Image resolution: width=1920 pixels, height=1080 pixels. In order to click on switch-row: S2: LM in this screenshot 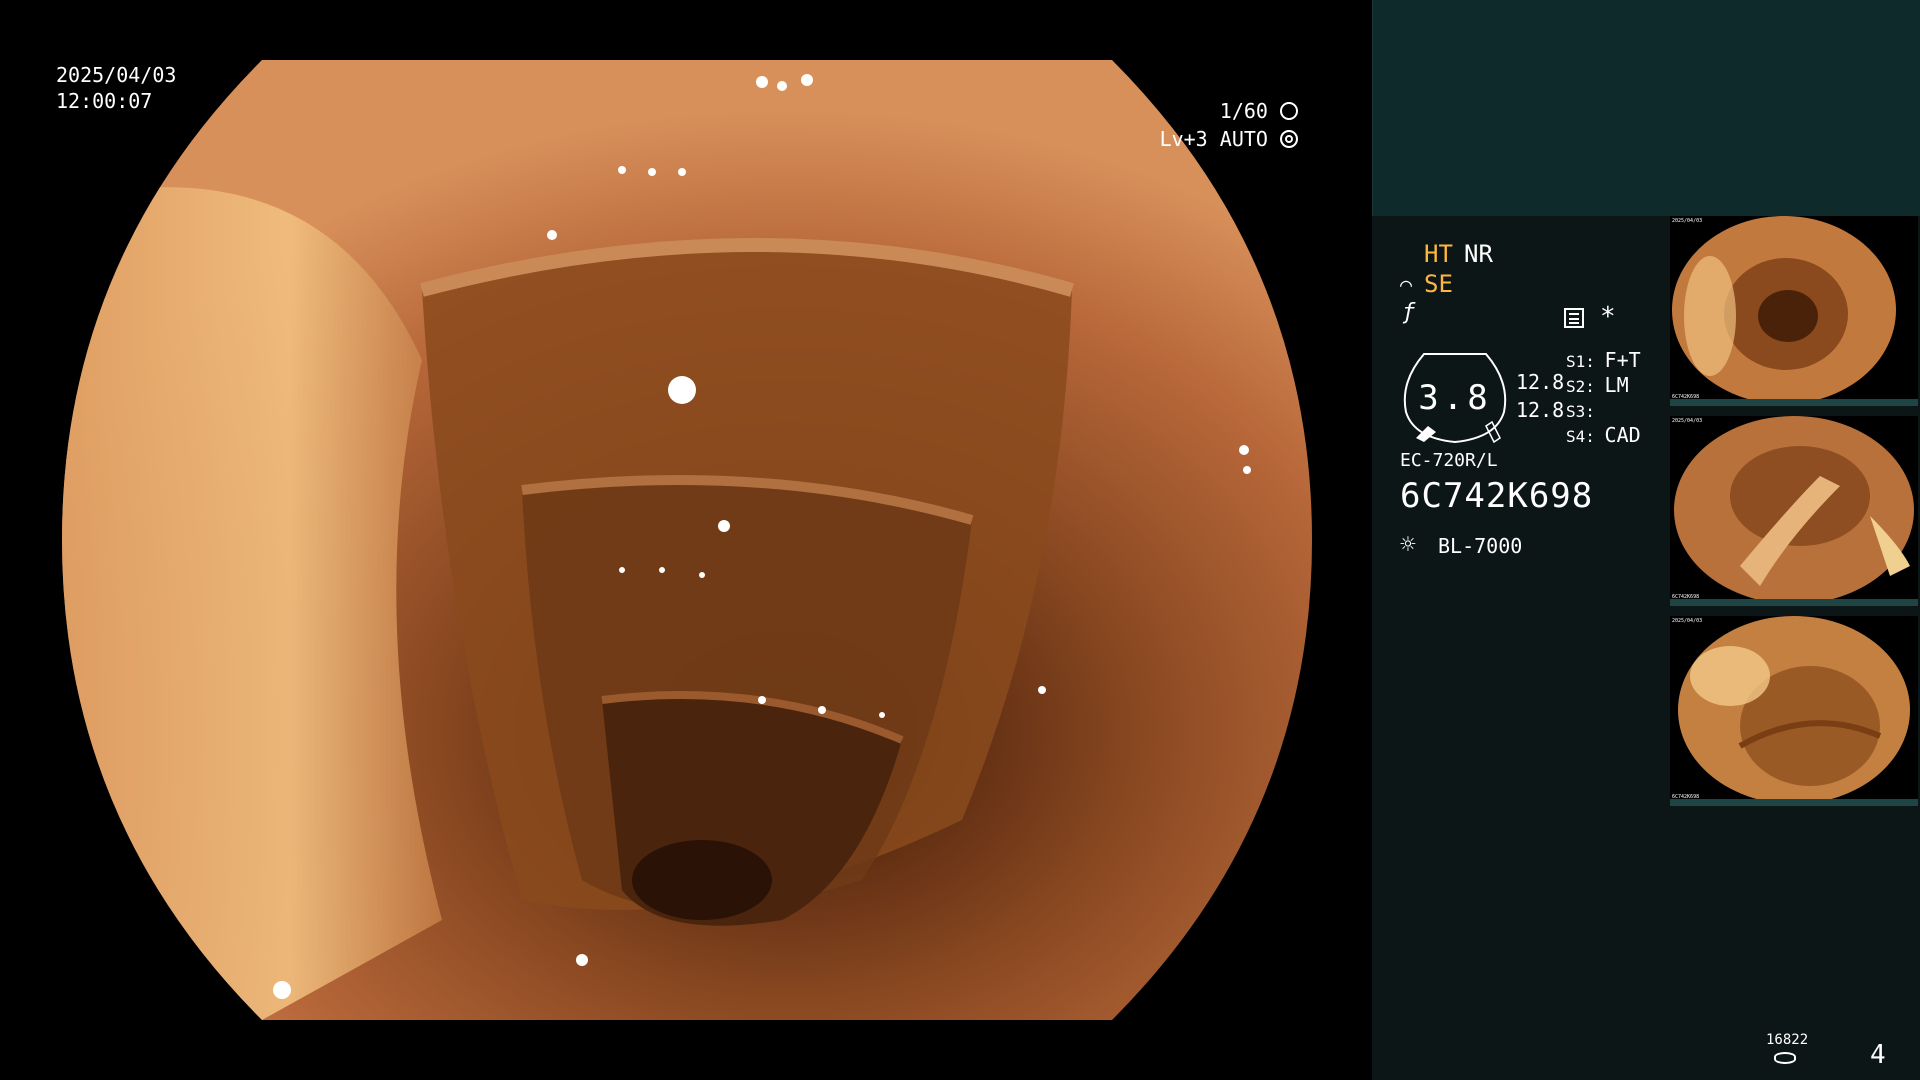, I will do `click(1621, 385)`.